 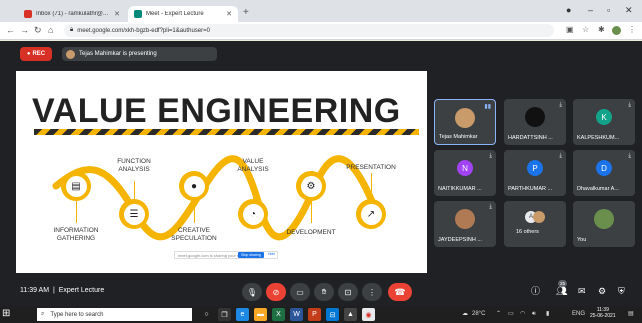 What do you see at coordinates (76, 186) in the screenshot?
I see `list-icon: ▤` at bounding box center [76, 186].